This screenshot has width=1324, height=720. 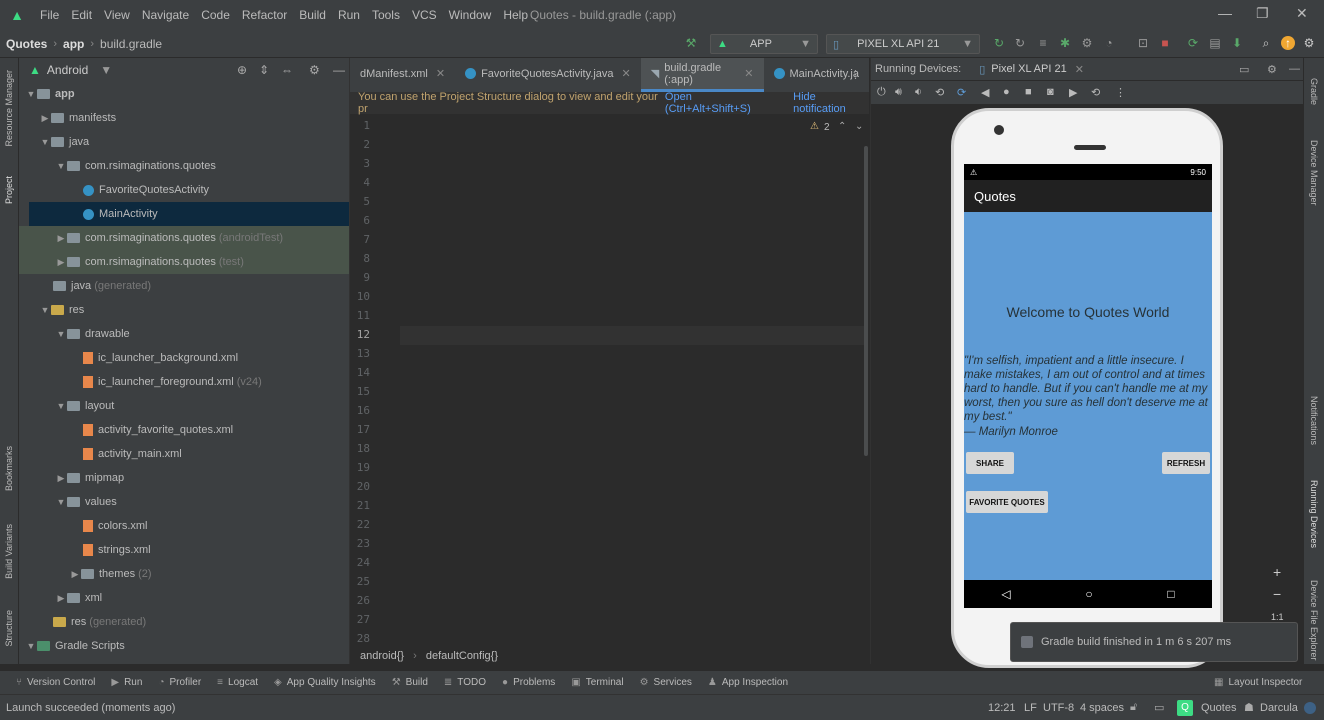 What do you see at coordinates (73, 44) in the screenshot?
I see `breadcrumb-module: app` at bounding box center [73, 44].